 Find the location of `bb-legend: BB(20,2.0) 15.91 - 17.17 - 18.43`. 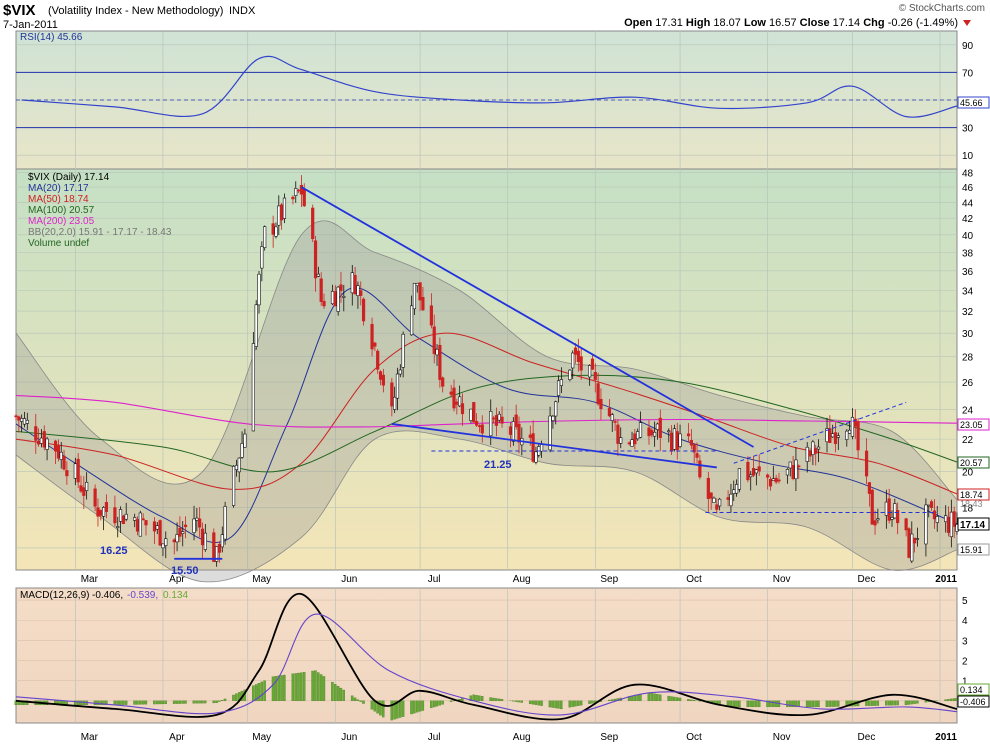

bb-legend: BB(20,2.0) 15.91 - 17.17 - 18.43 is located at coordinates (100, 232).